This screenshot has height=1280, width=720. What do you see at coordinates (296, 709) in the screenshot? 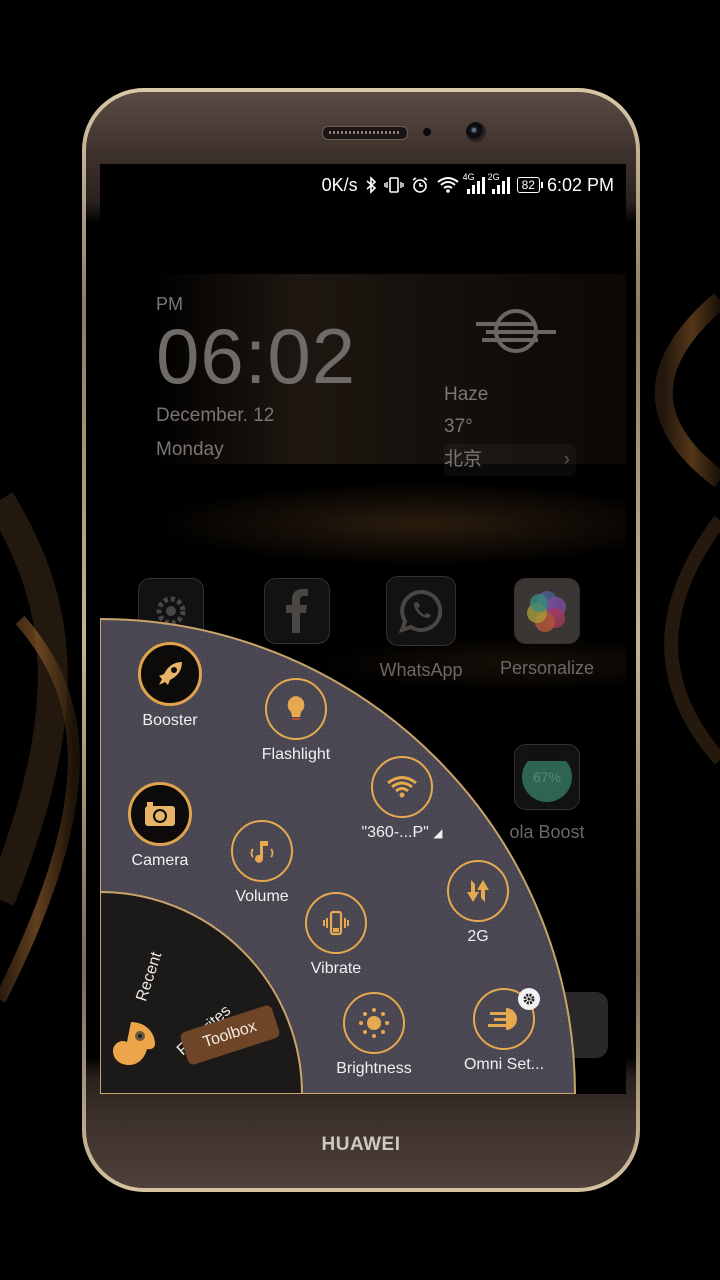
I see `bulb-icon` at bounding box center [296, 709].